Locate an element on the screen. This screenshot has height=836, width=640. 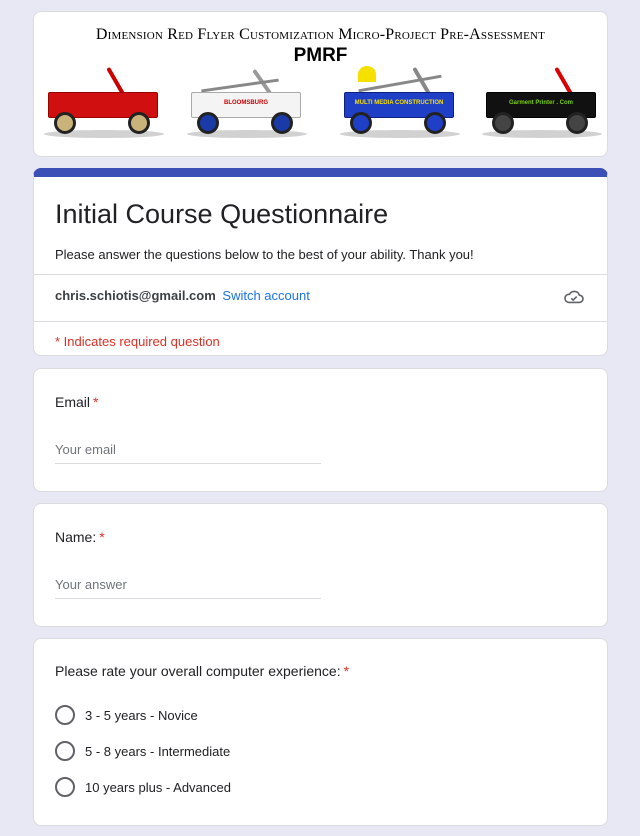
banner-subtitle: PMRF is located at coordinates (320, 55).